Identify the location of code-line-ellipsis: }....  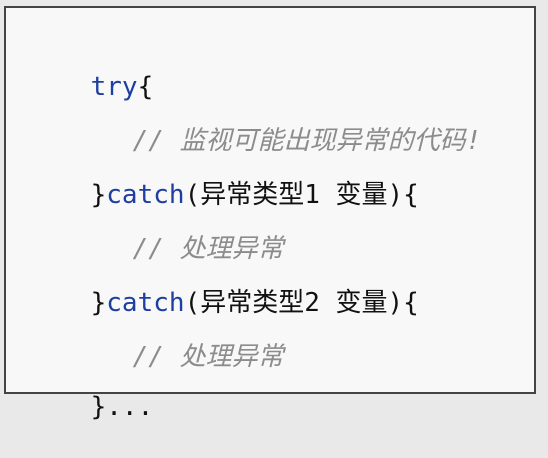
(91, 407).